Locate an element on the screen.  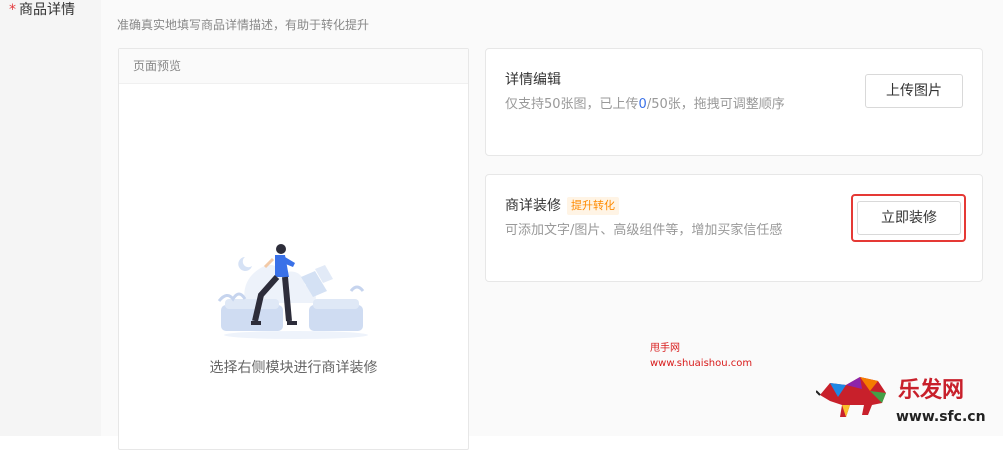
decoration-title-row: 商详装修 提升转化 is located at coordinates (562, 205).